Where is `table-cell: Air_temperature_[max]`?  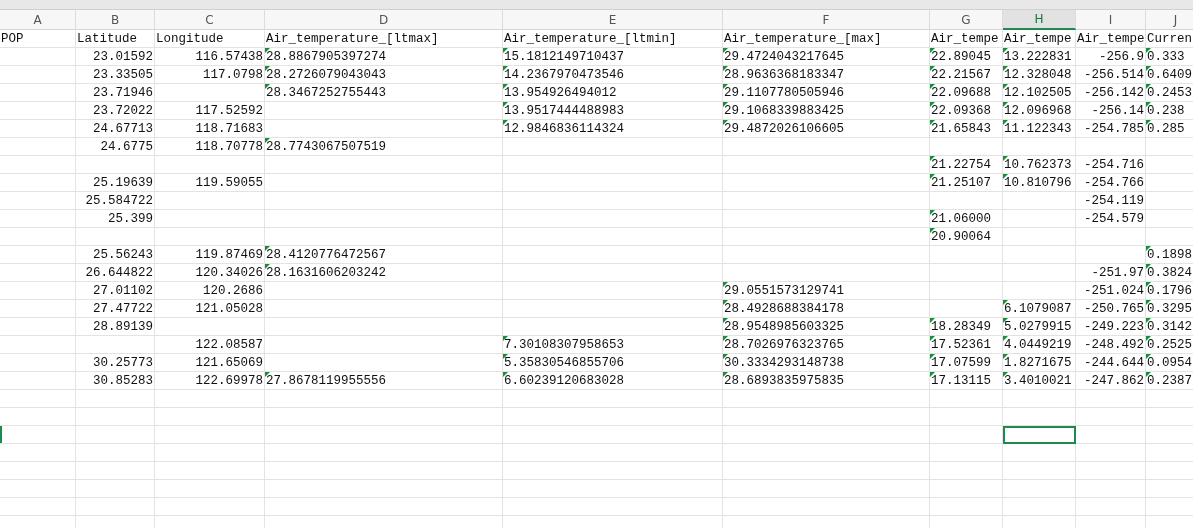 table-cell: Air_temperature_[max] is located at coordinates (803, 38).